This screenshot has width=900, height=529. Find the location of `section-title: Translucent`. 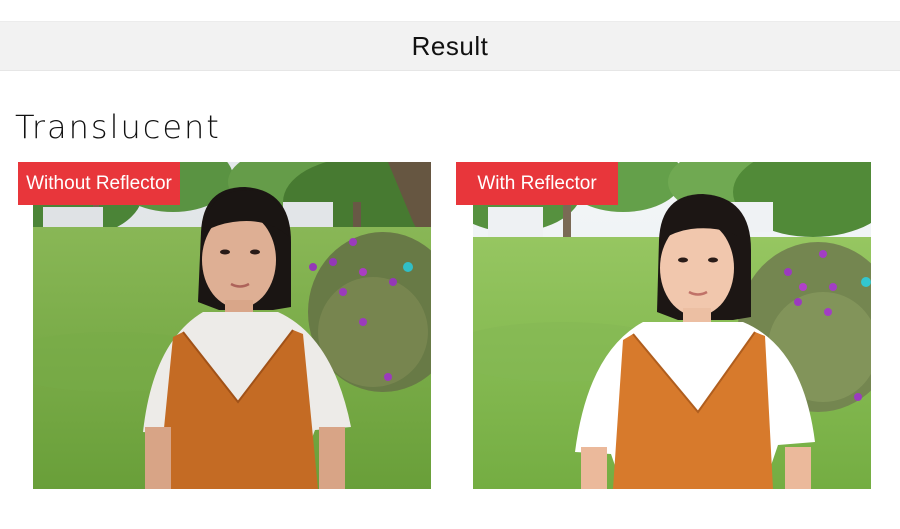

section-title: Translucent is located at coordinates (118, 127).